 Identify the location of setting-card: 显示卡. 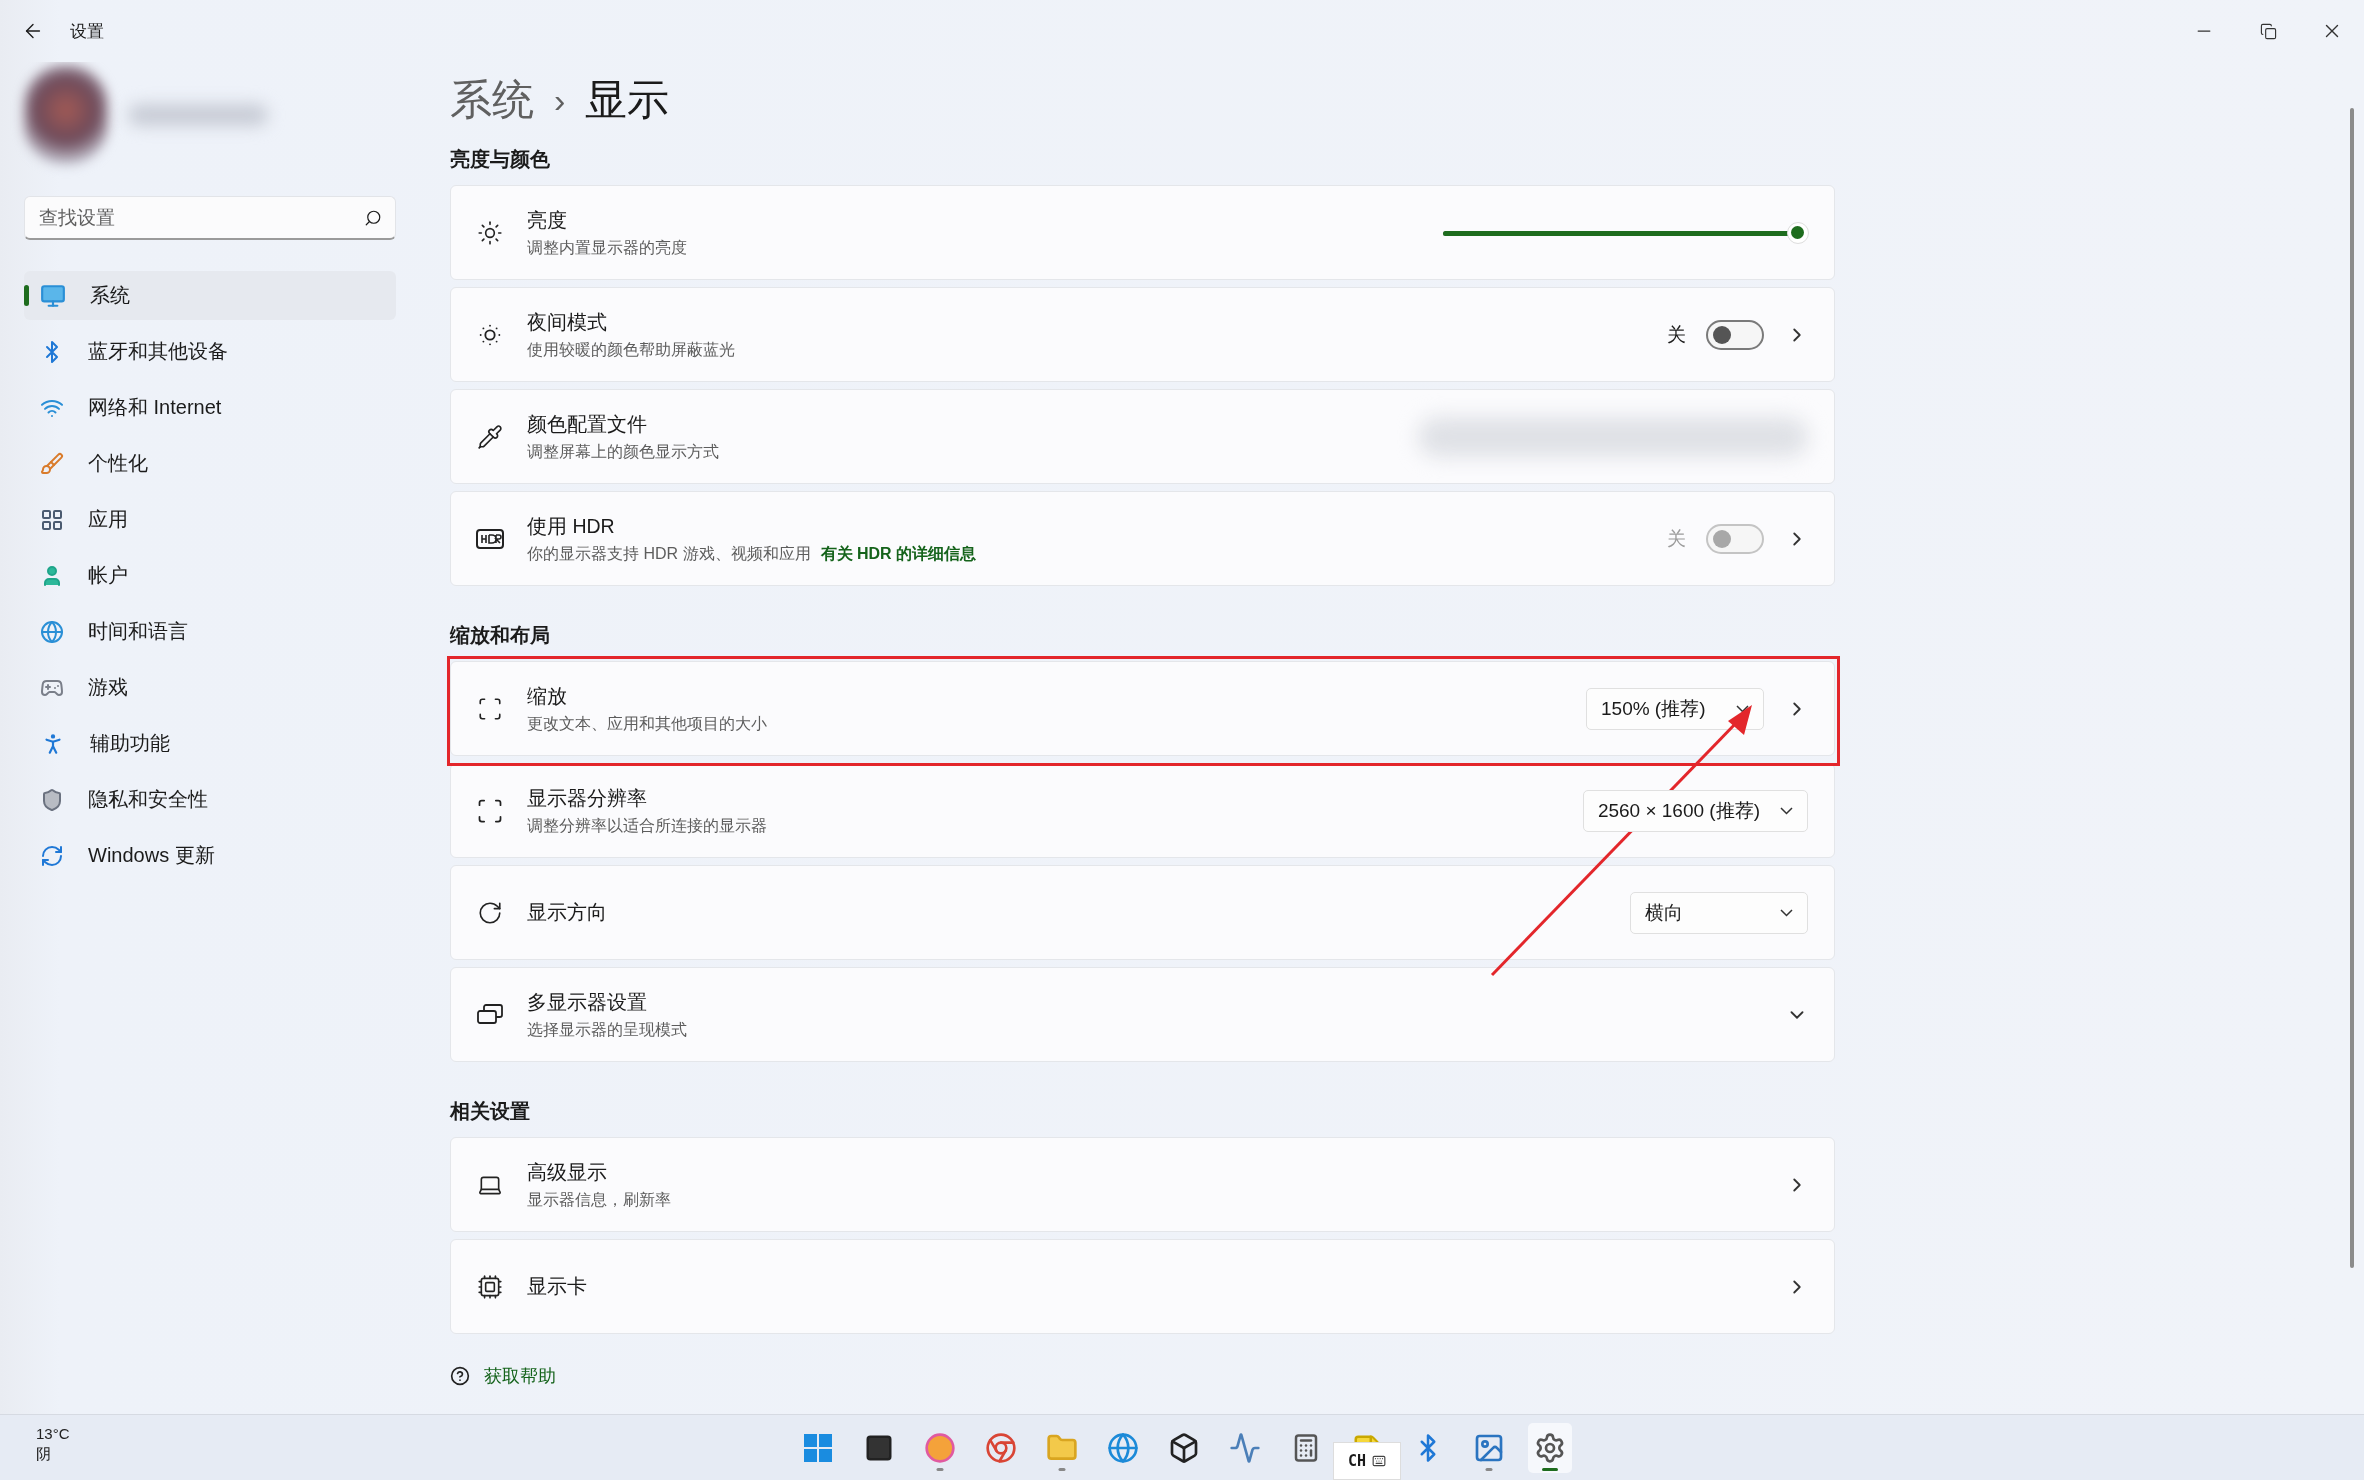
(1142, 1286).